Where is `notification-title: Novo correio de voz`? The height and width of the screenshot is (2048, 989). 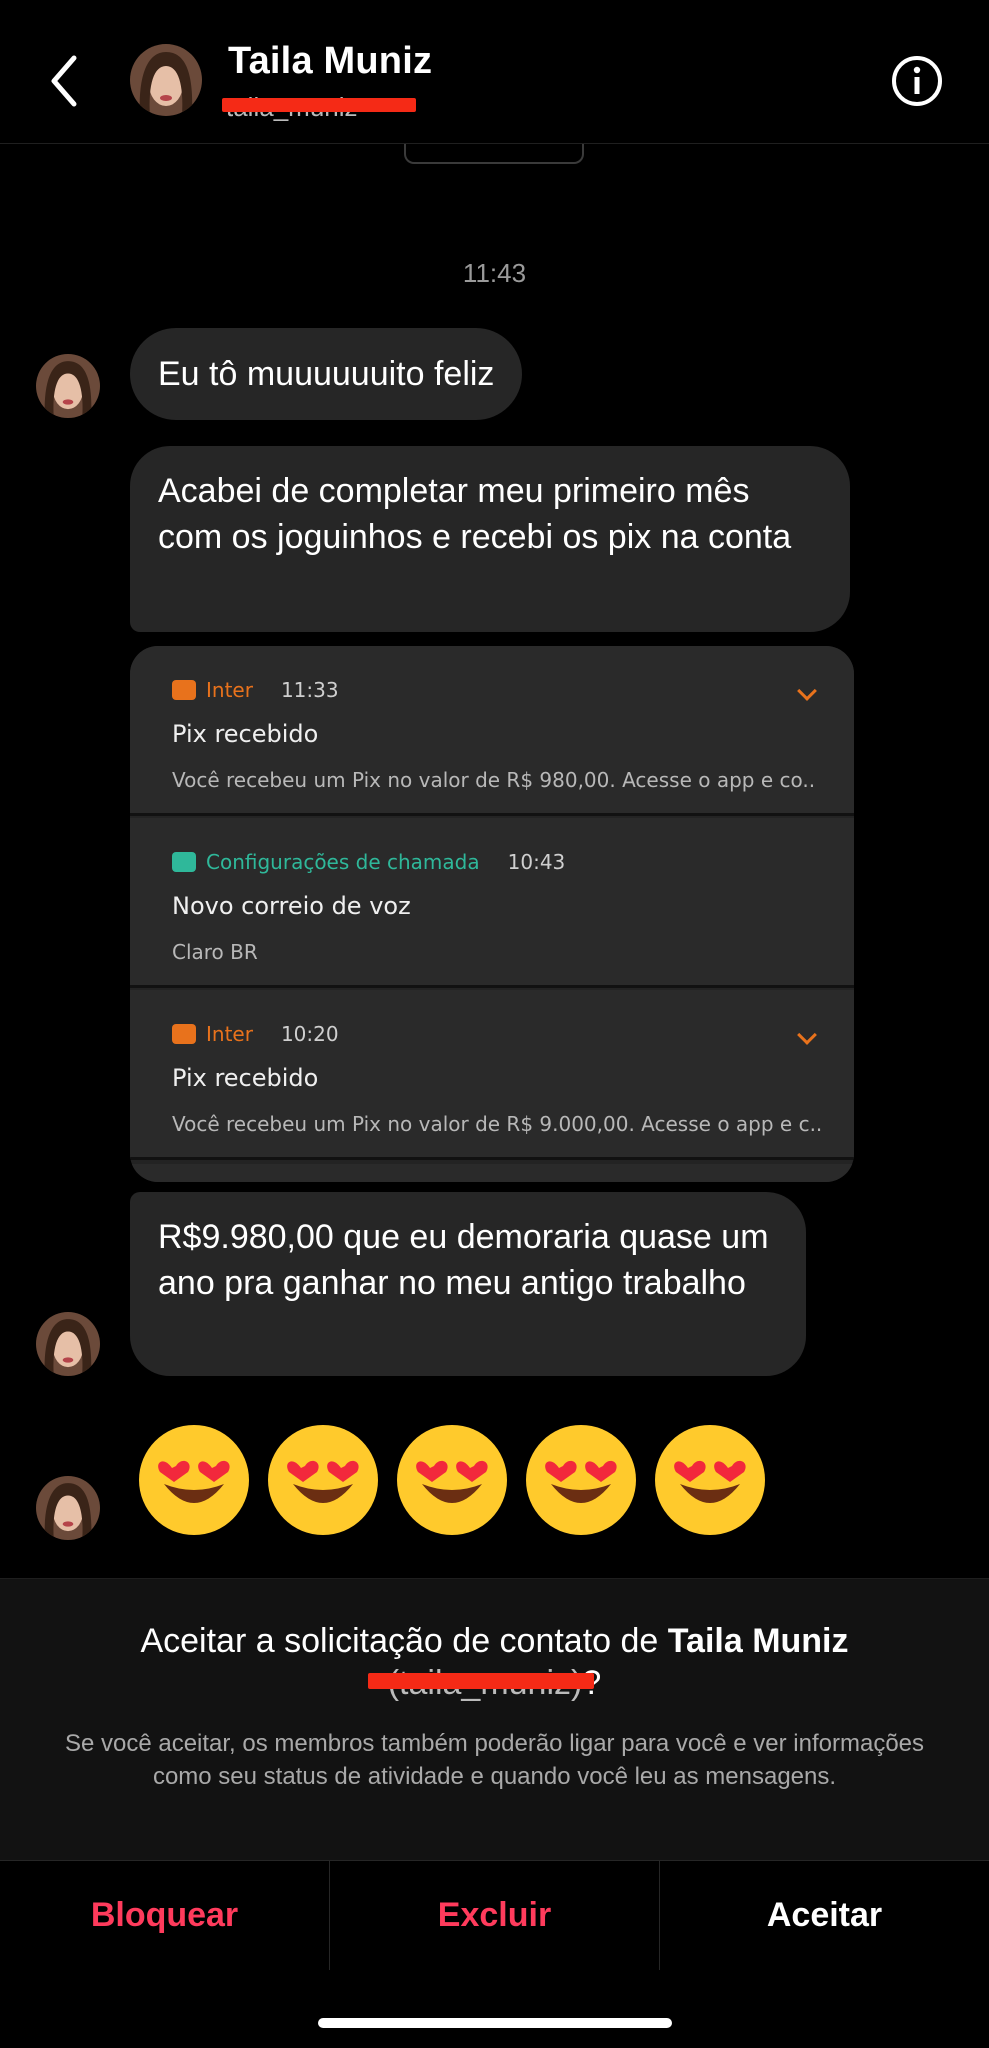
notification-title: Novo correio de voz is located at coordinates (291, 906).